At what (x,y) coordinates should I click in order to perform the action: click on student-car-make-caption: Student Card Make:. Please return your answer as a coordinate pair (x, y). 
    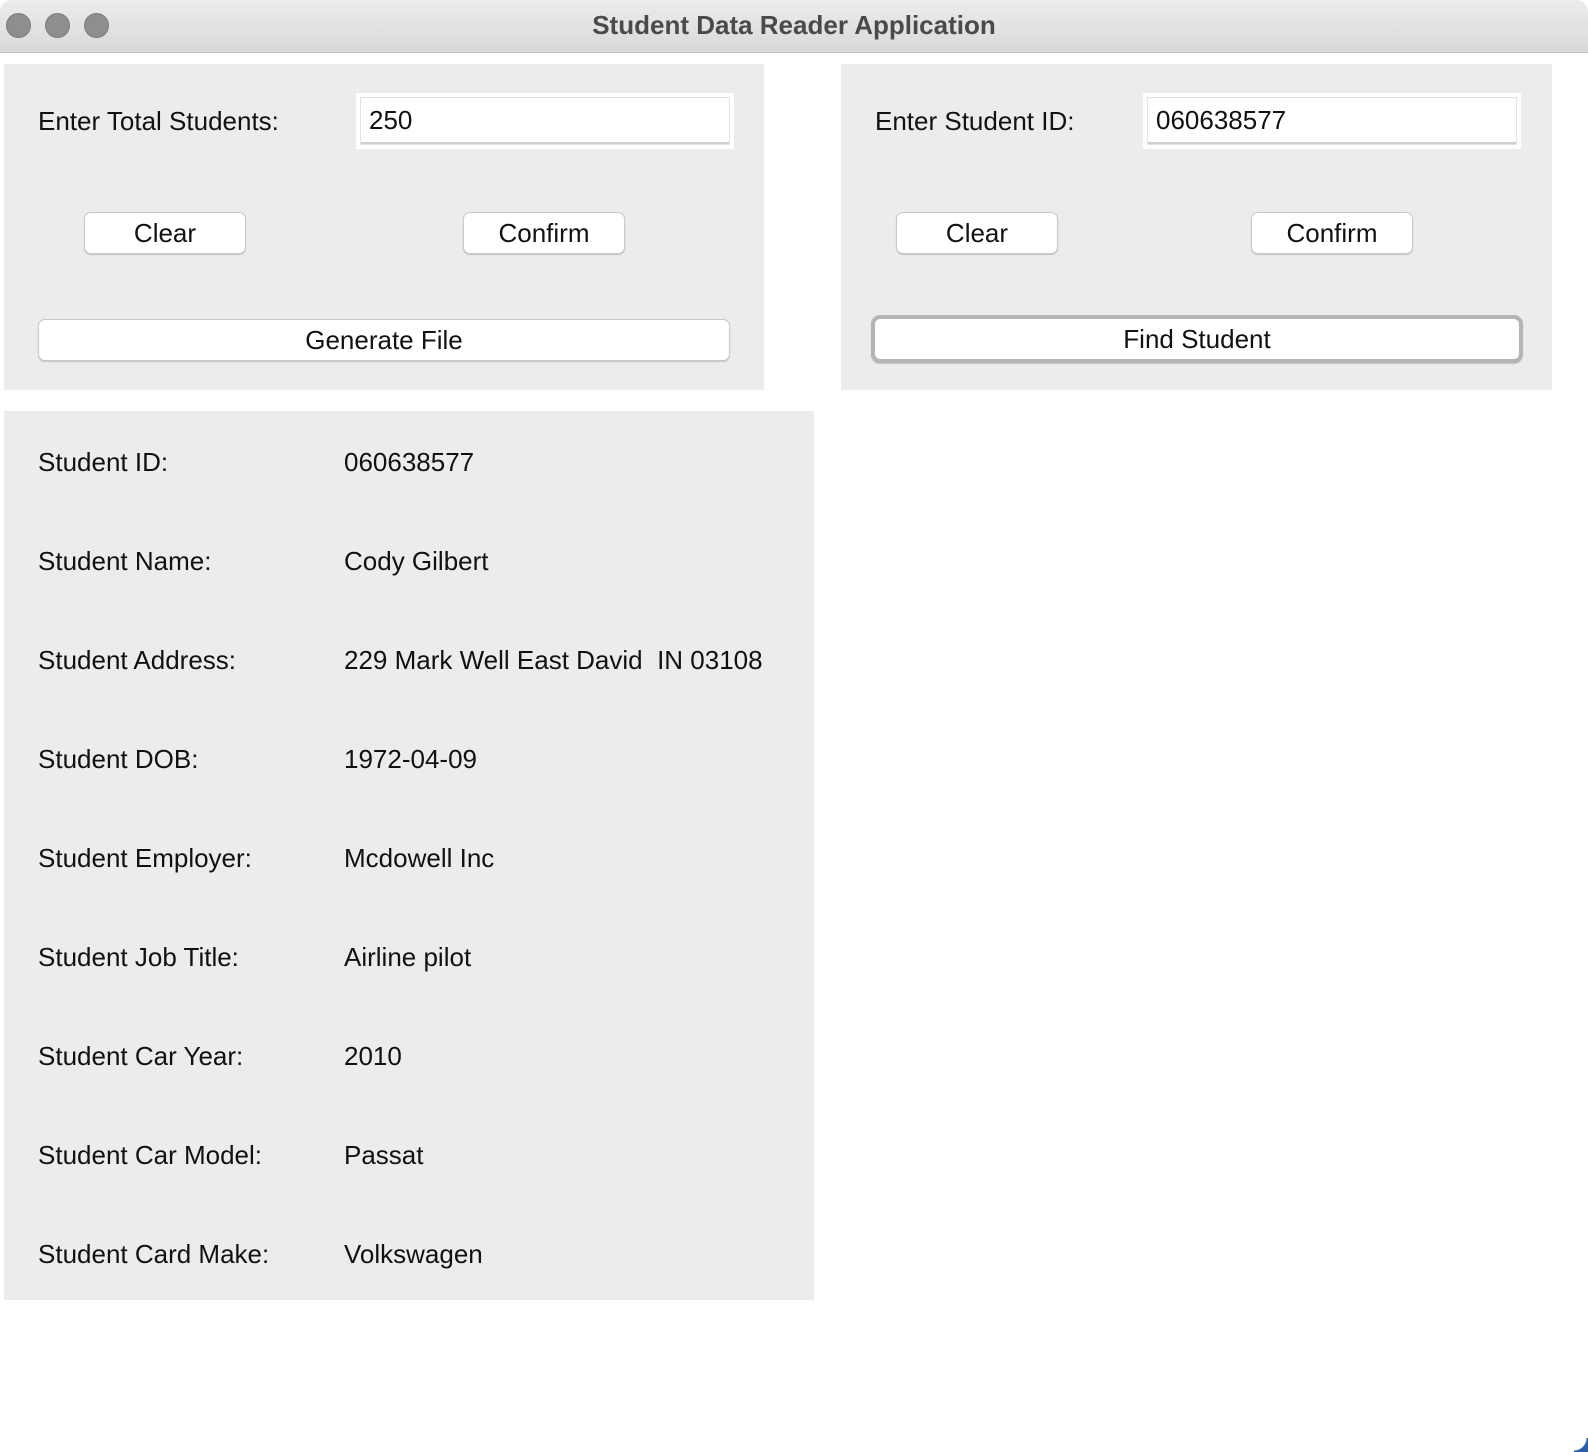
    Looking at the image, I should click on (154, 1254).